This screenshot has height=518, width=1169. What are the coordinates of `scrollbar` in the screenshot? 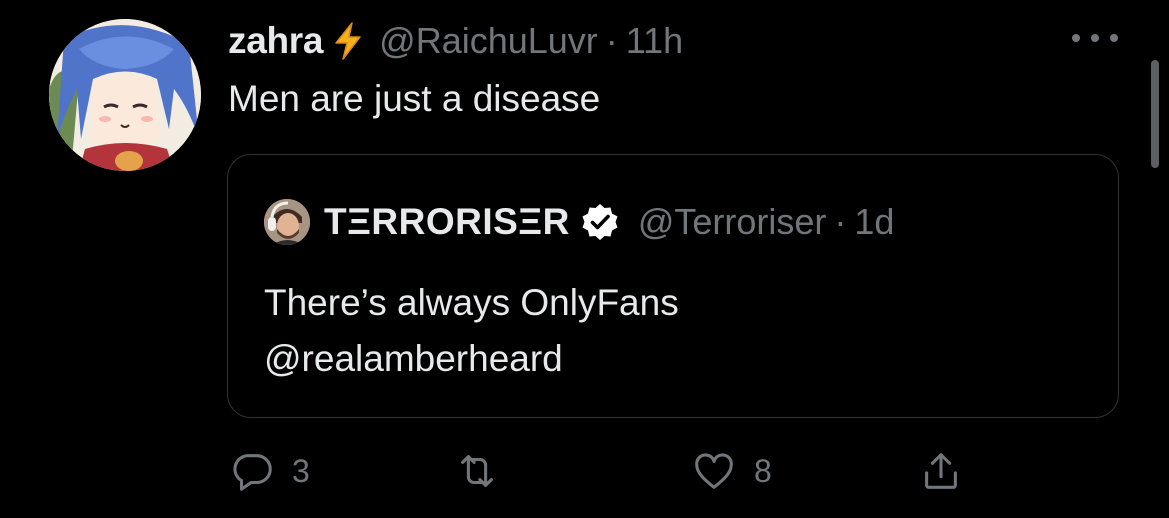 It's located at (1155, 114).